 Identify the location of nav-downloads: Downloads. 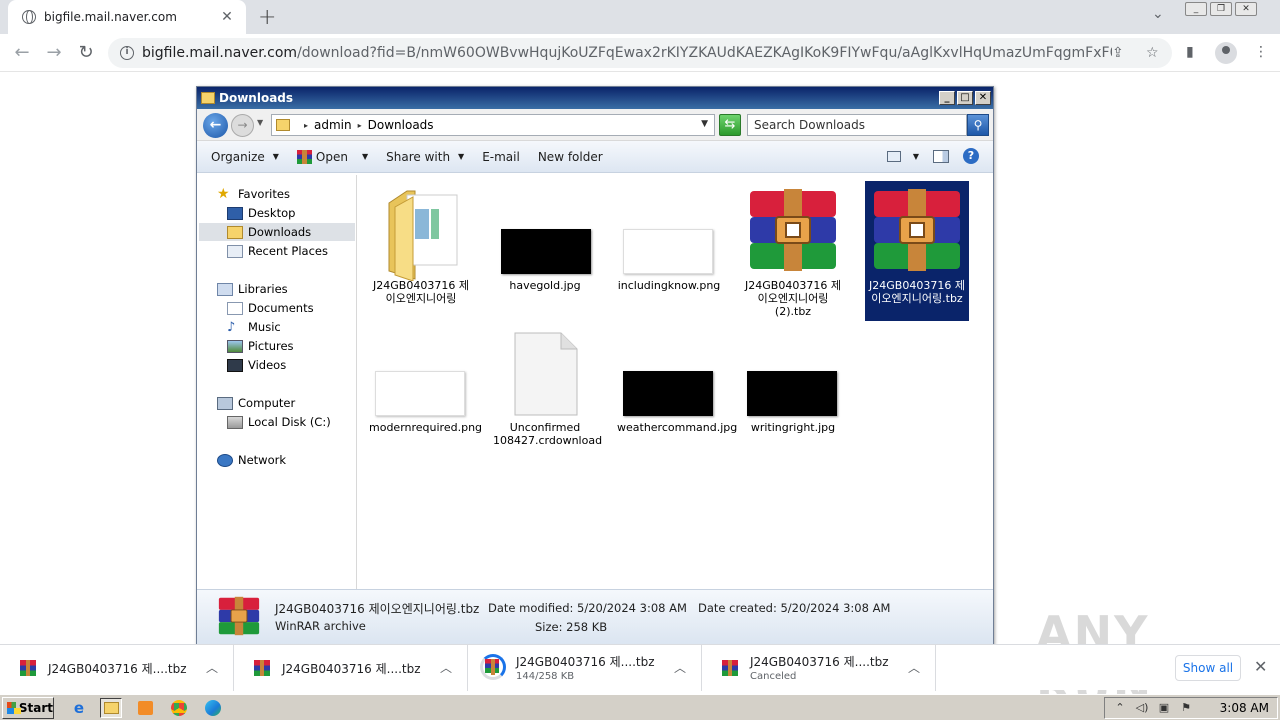
(277, 232).